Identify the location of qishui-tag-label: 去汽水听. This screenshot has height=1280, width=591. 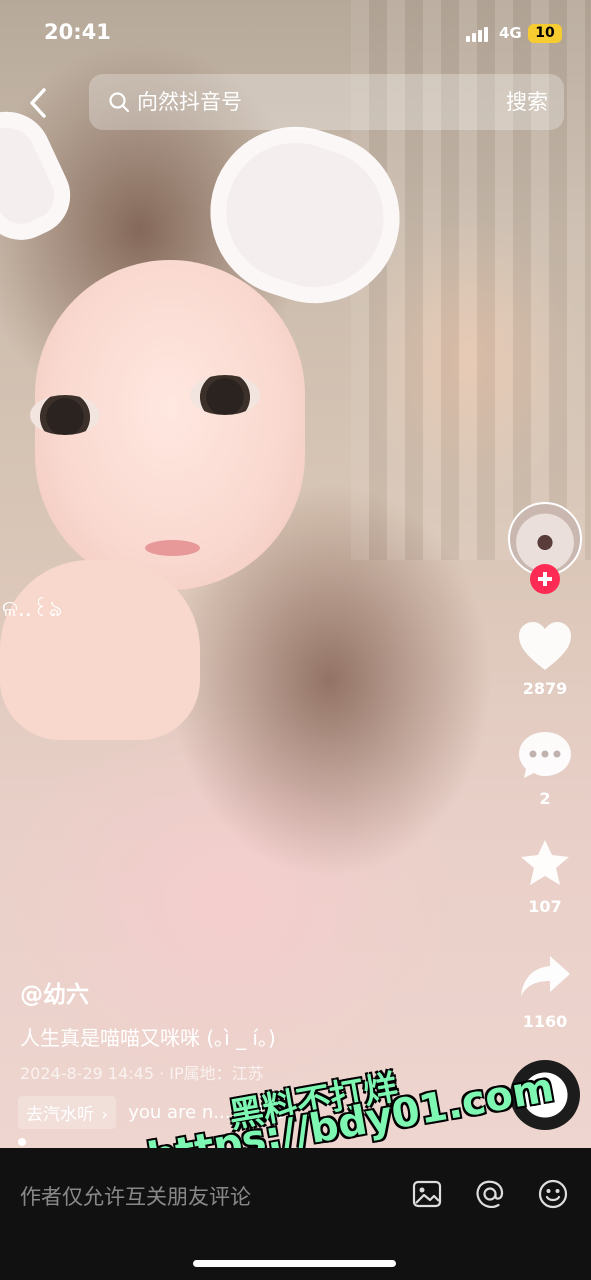
(60, 1114).